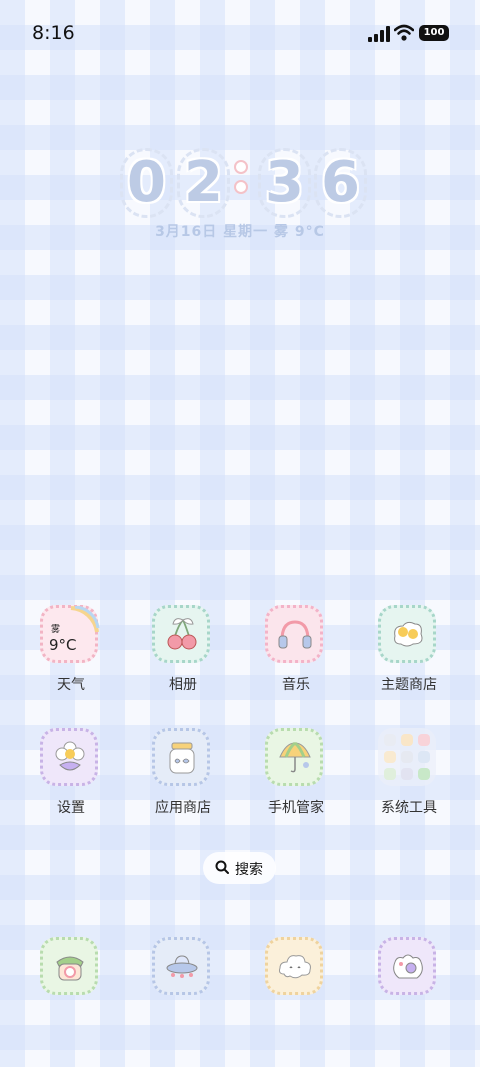 This screenshot has height=1067, width=480. I want to click on clock-digit: 3, so click(284, 183).